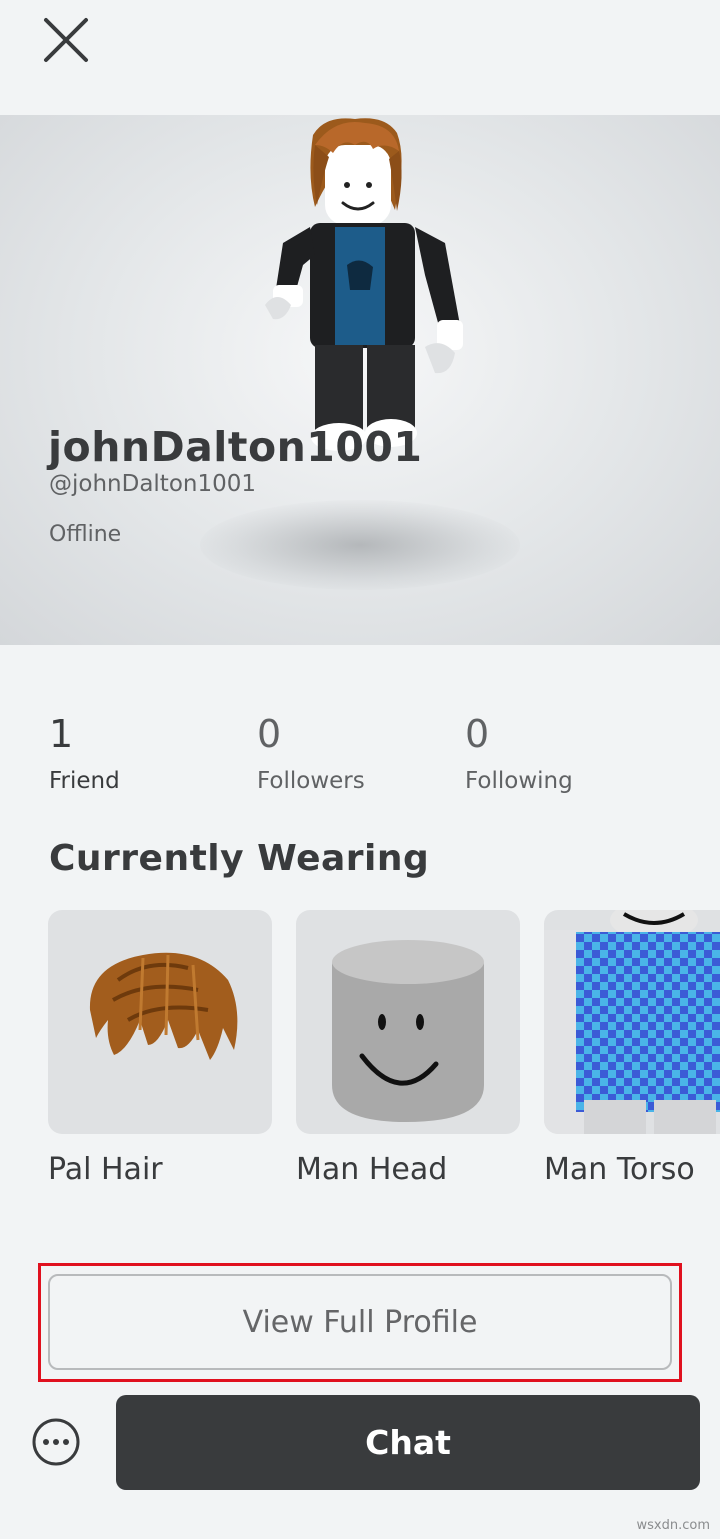 The image size is (720, 1539). I want to click on stat-followers: 0 Followers, so click(311, 753).